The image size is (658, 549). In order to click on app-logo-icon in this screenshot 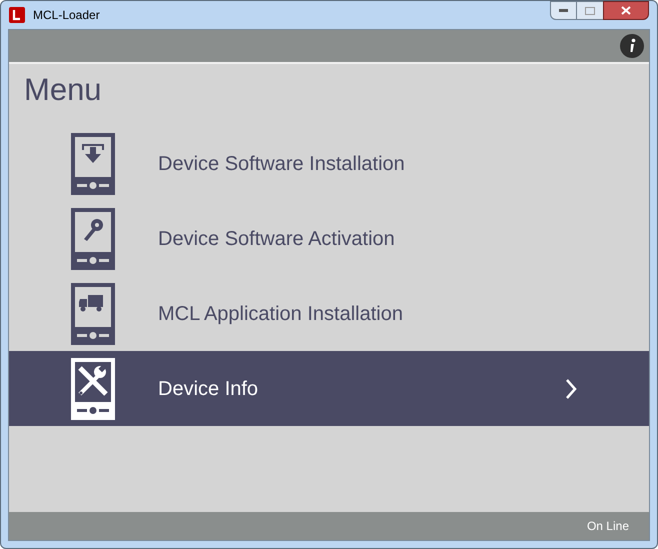, I will do `click(17, 15)`.